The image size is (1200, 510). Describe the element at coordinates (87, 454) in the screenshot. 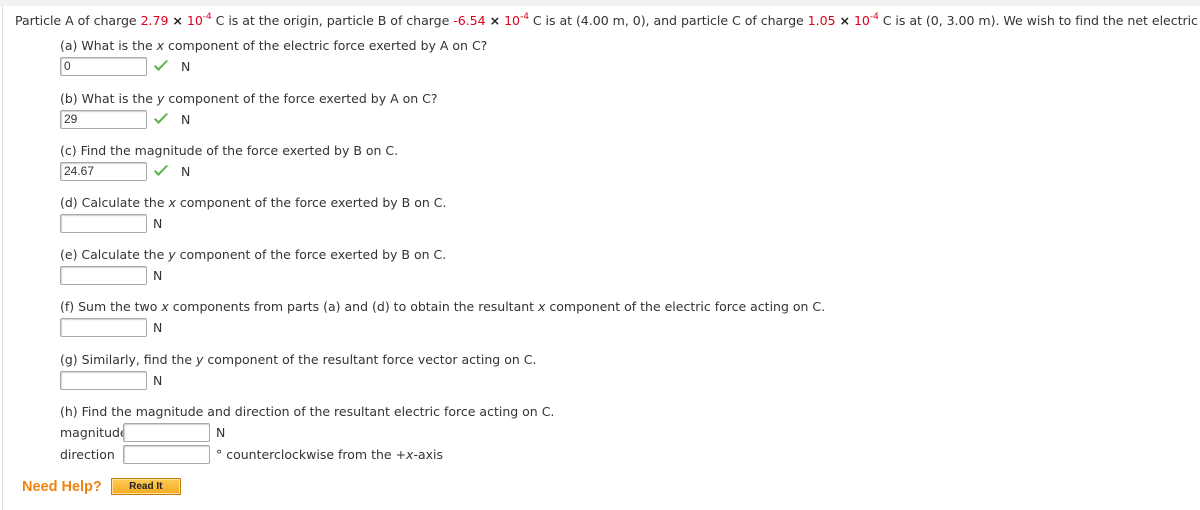

I see `direction-label: direction` at that location.